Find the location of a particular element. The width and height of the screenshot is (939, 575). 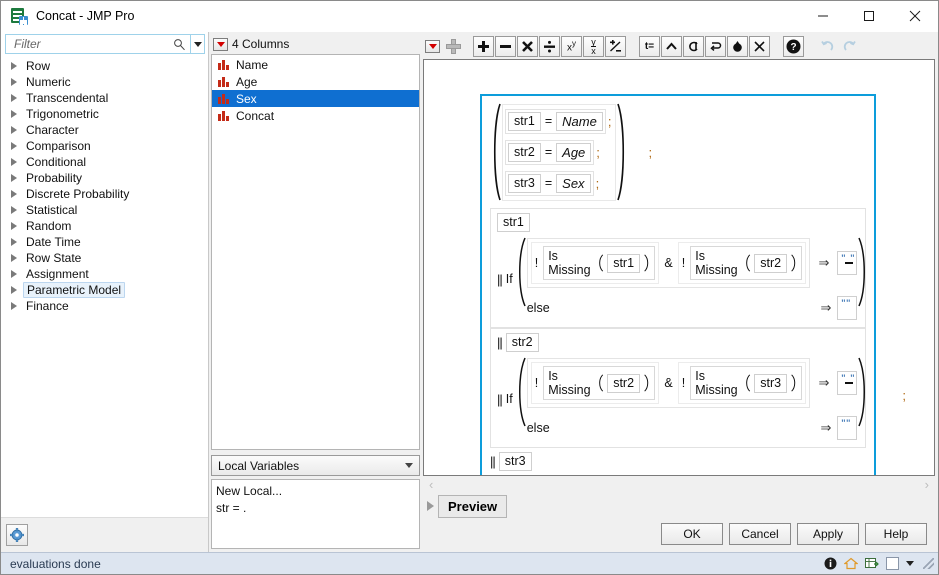

left-condition: ! Is Missing str2 is located at coordinates (595, 383).